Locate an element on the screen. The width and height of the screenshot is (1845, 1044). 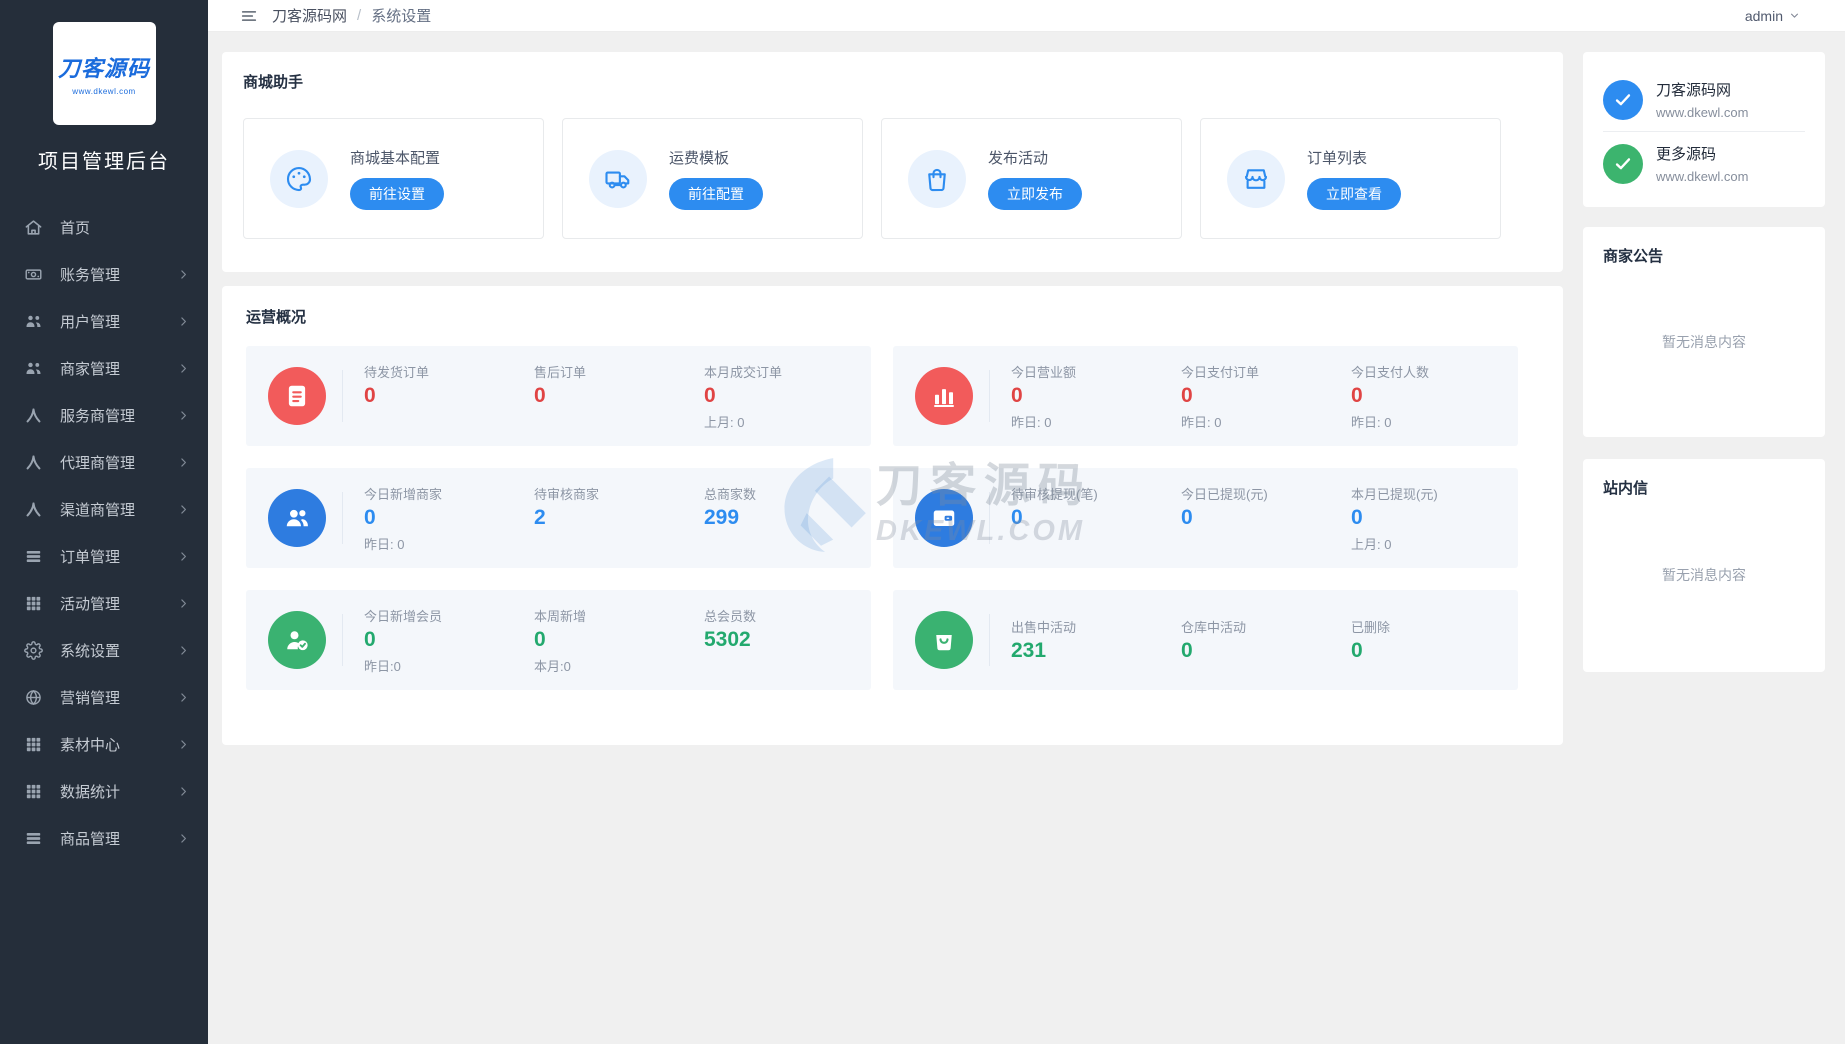
palette-icon is located at coordinates (299, 179).